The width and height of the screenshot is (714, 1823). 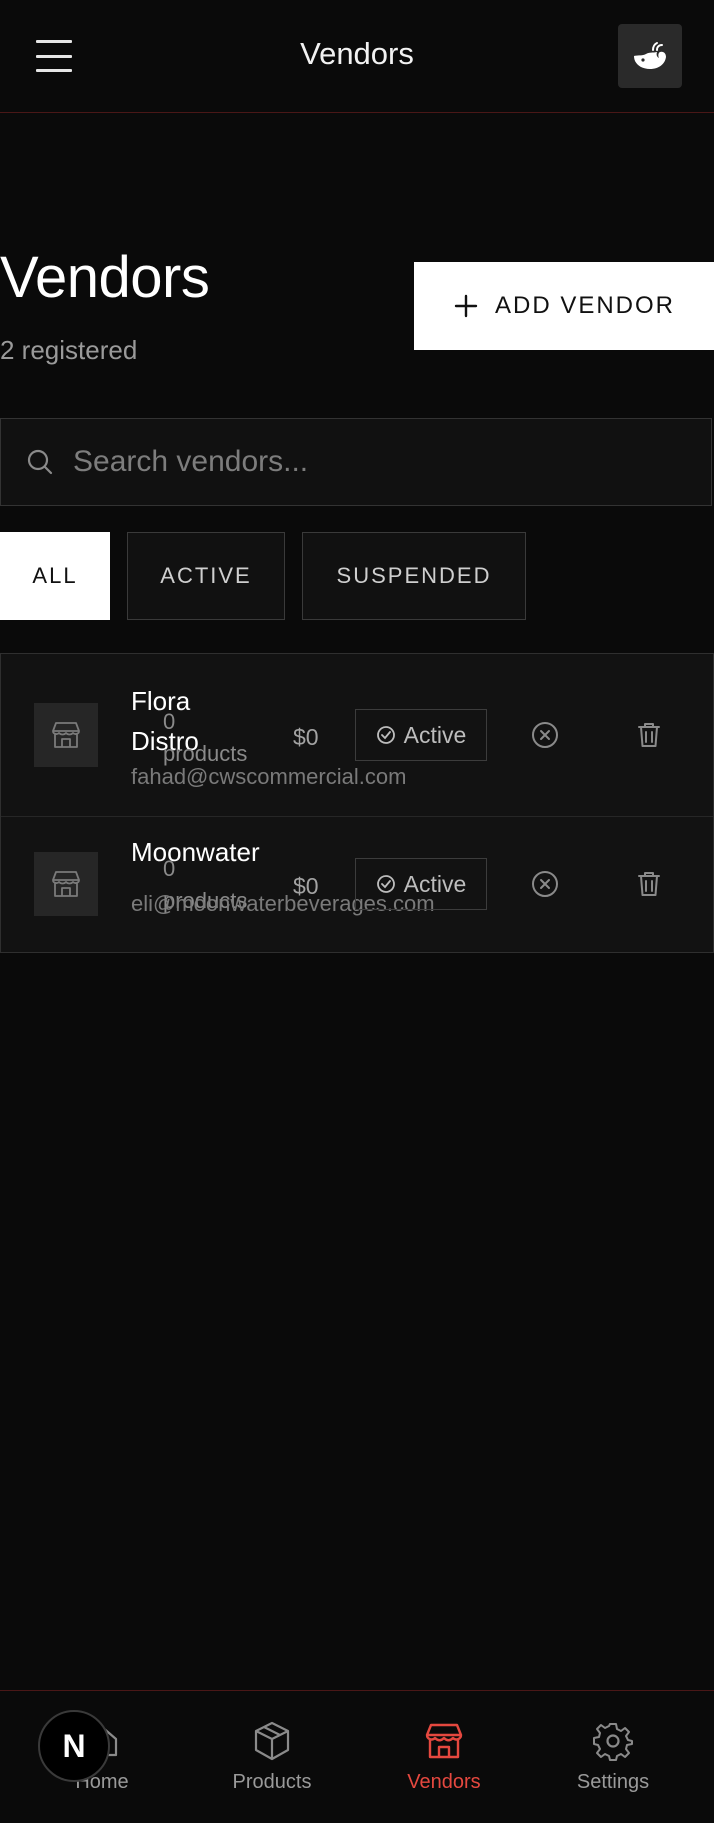 I want to click on nav-products-label: Products, so click(x=272, y=1782).